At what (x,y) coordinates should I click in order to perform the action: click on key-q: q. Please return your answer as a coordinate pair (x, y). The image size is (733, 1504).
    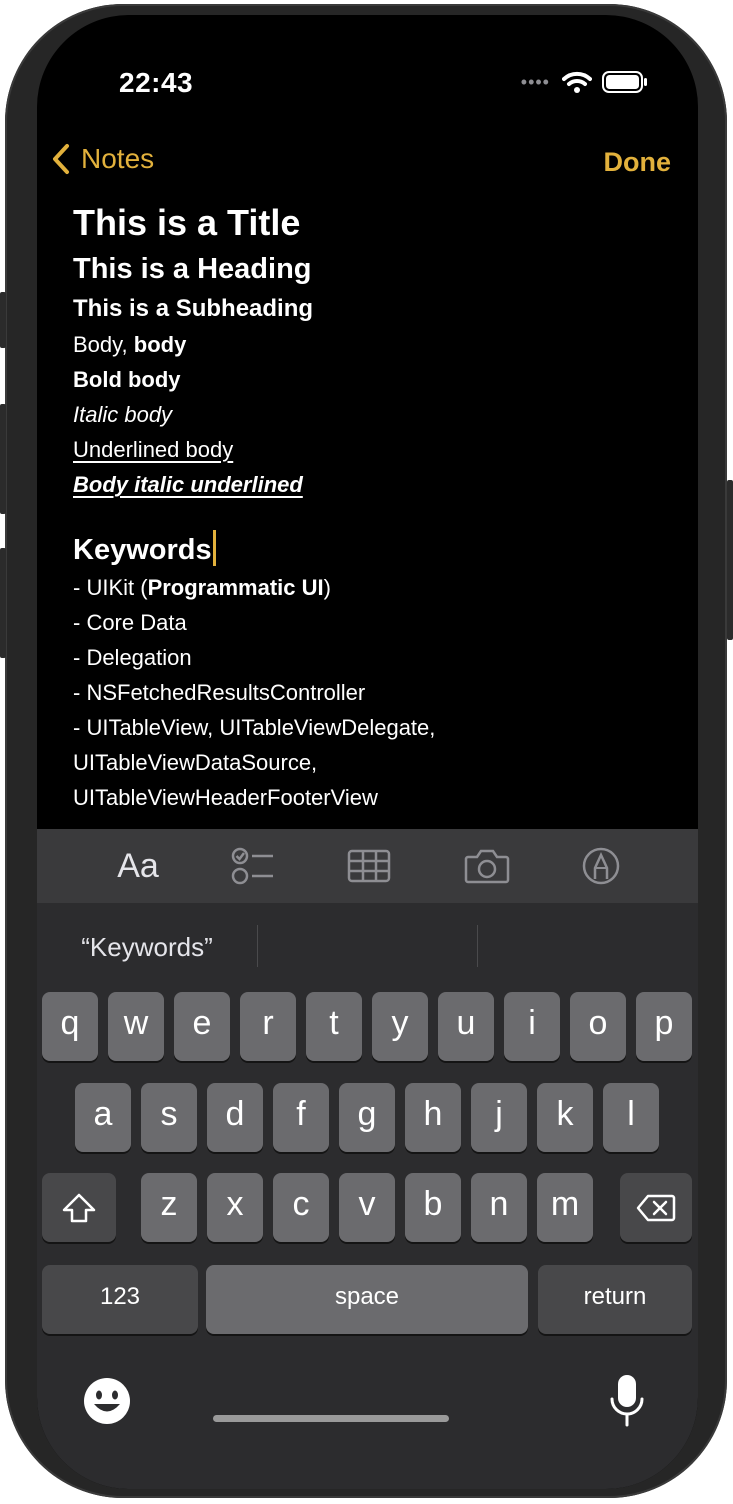
    Looking at the image, I should click on (70, 1026).